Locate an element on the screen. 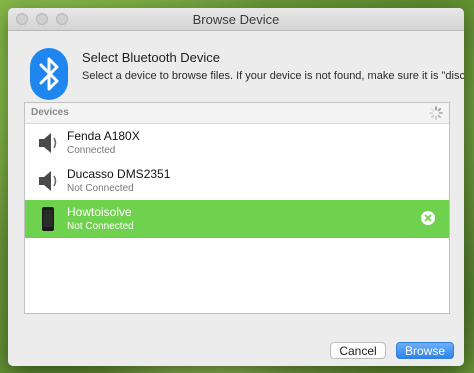 This screenshot has width=474, height=373. device-name: Ducasso DMS2351 is located at coordinates (119, 174).